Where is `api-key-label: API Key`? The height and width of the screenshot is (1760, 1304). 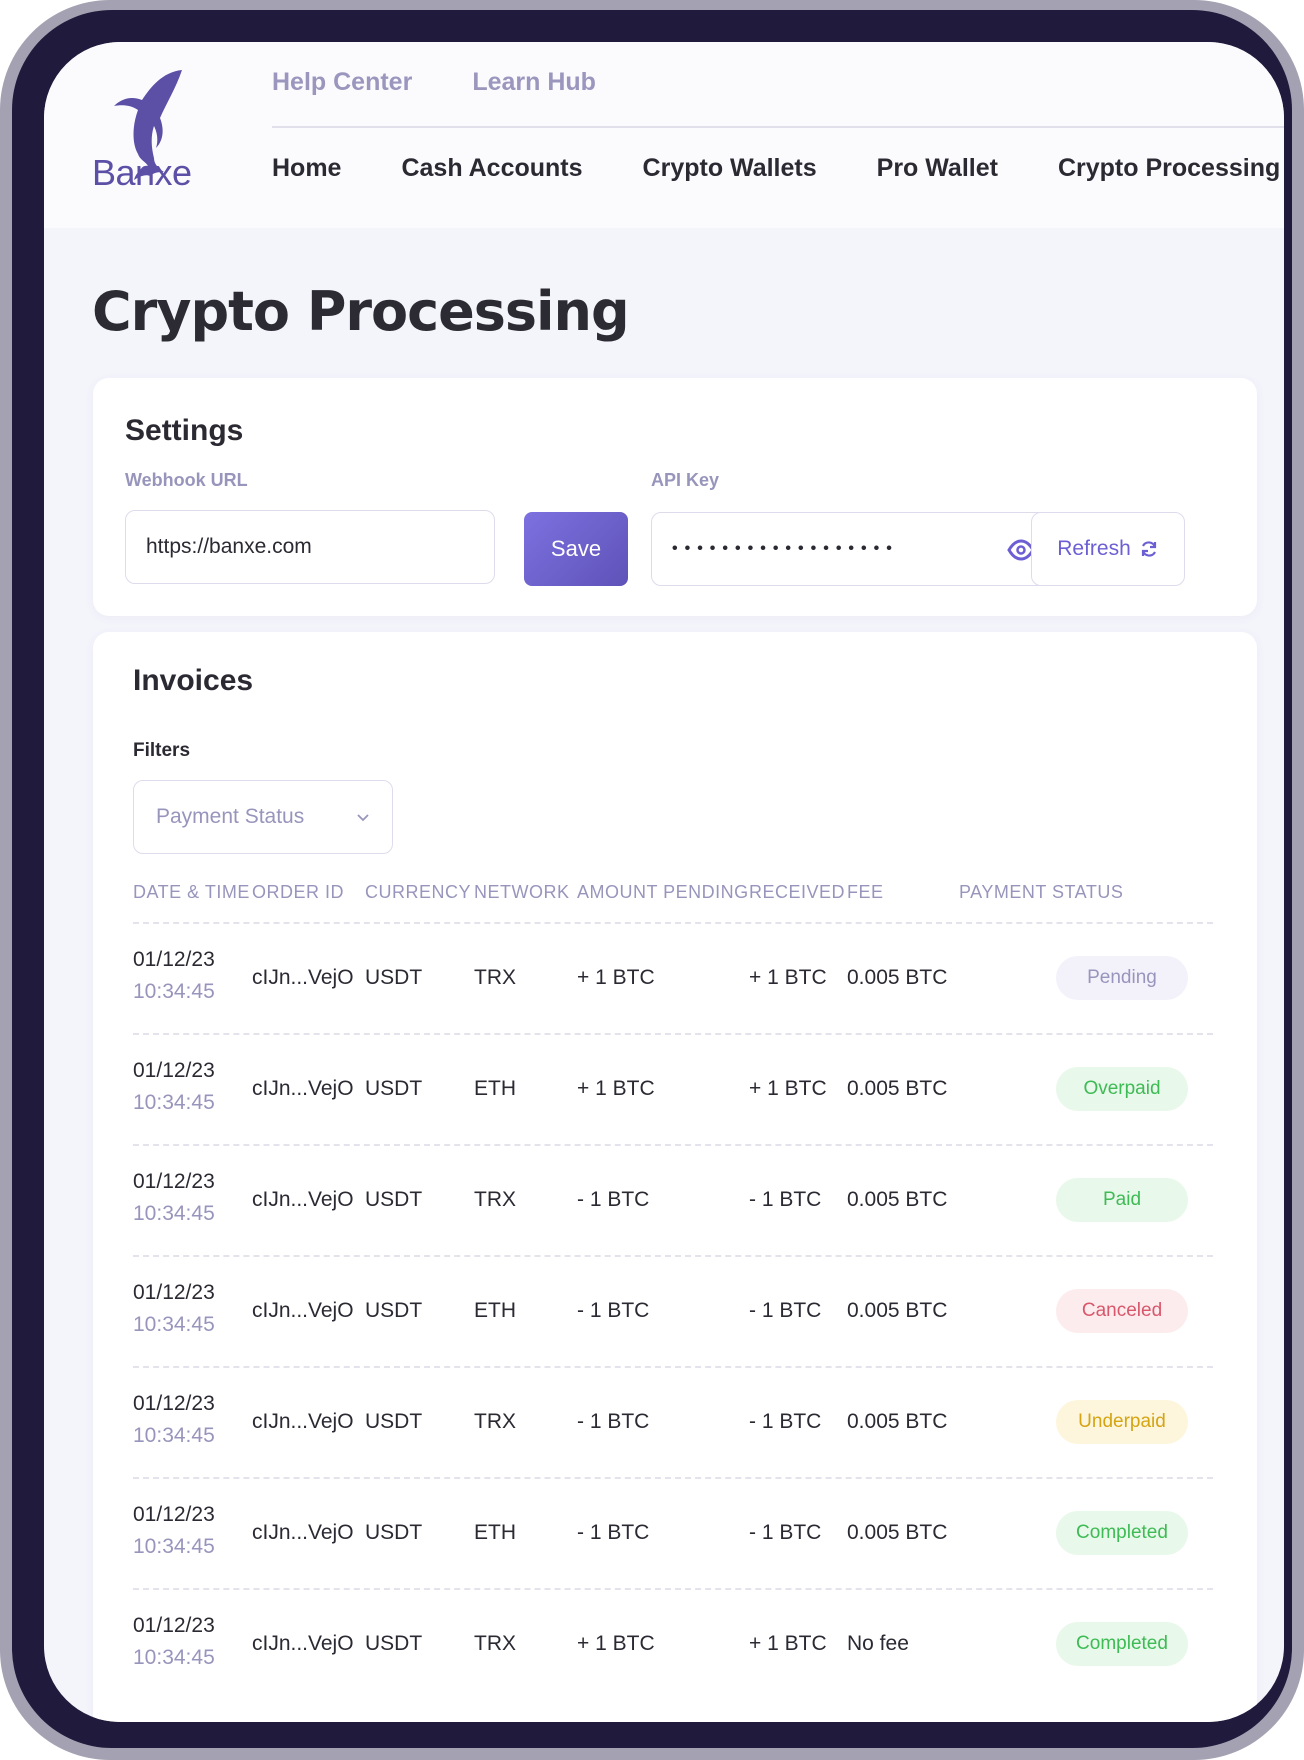
api-key-label: API Key is located at coordinates (685, 480).